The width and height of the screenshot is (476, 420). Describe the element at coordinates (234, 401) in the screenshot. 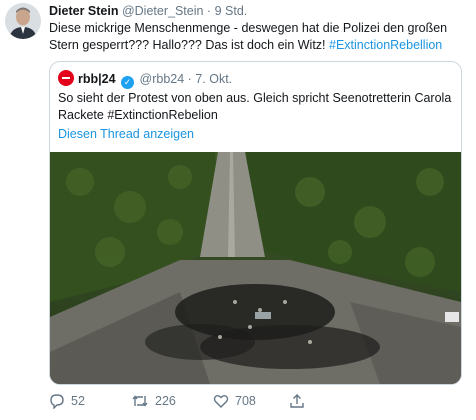

I see `like-button: 708` at that location.